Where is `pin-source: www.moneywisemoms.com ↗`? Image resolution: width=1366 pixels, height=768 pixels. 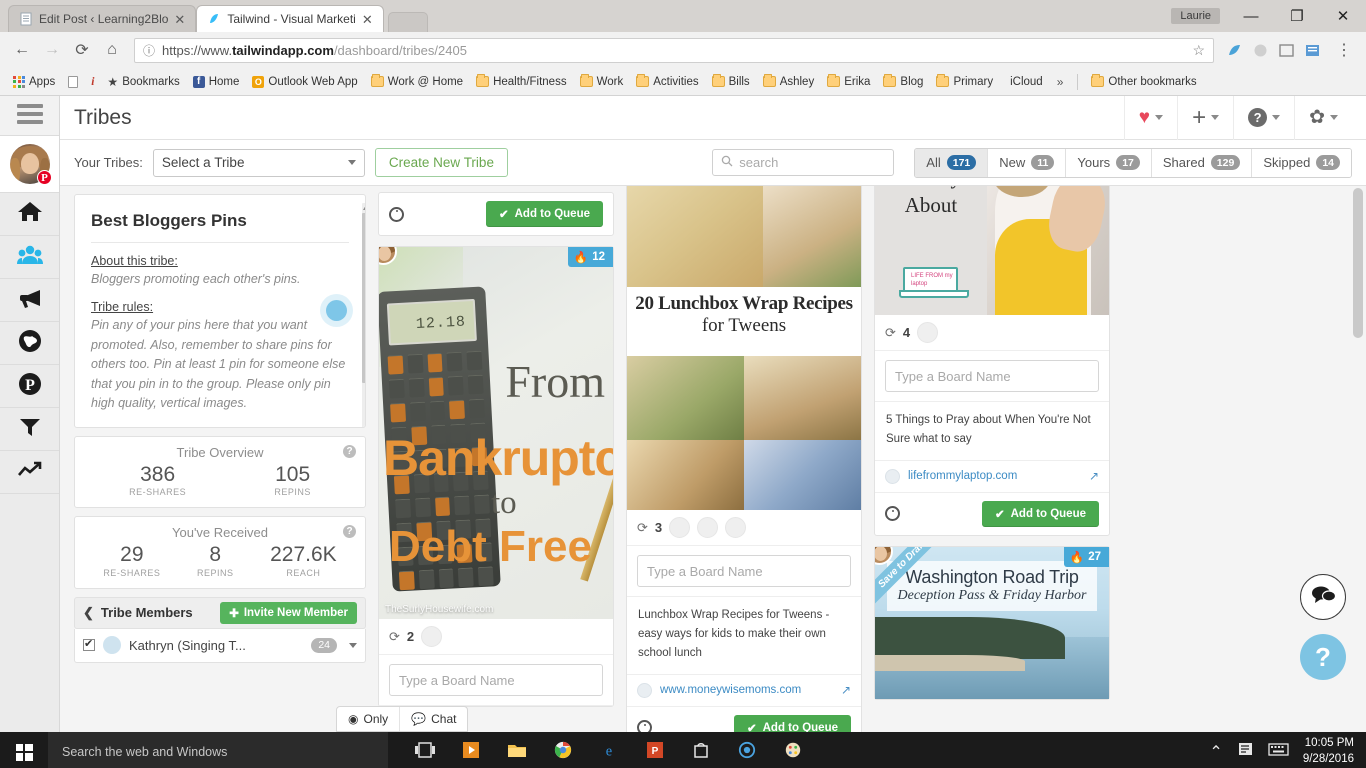 pin-source: www.moneywisemoms.com ↗ is located at coordinates (744, 691).